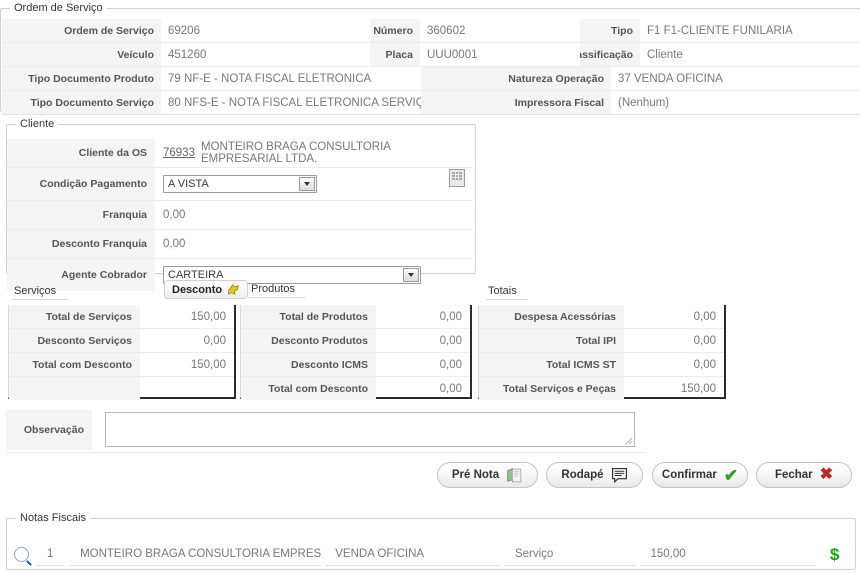  I want to click on field-row-condicao-pagamento: Condição Pagamento A VISTA, so click(240, 184).